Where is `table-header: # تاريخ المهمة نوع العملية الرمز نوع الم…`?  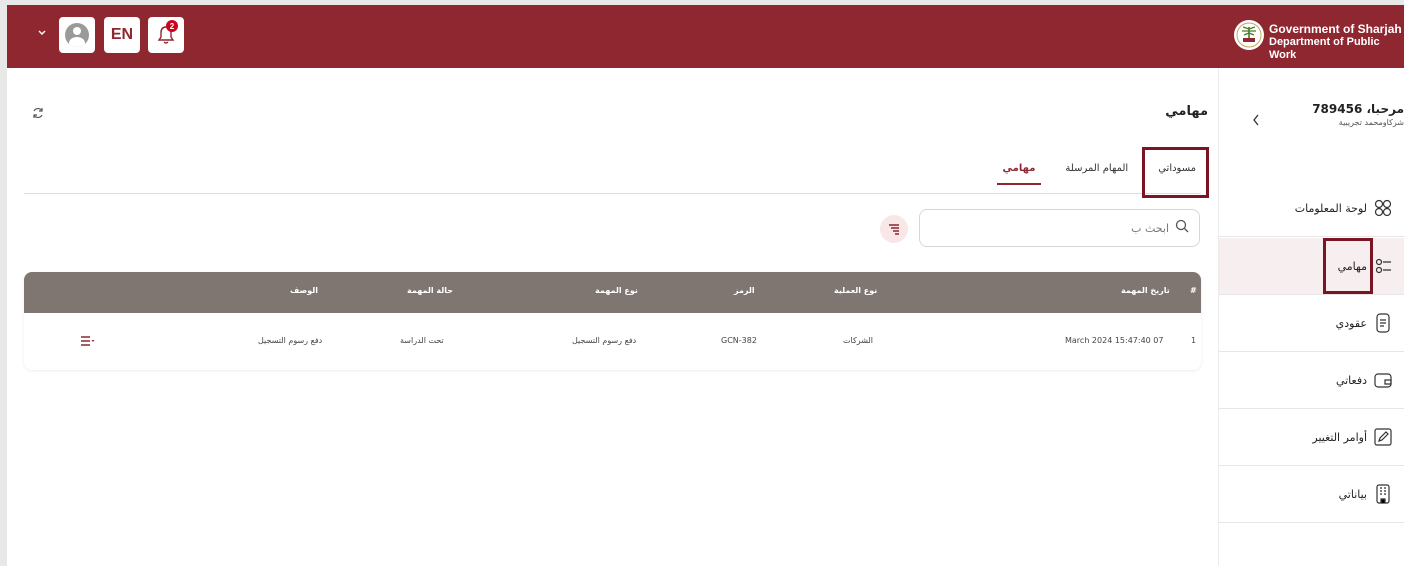
table-header: # تاريخ المهمة نوع العملية الرمز نوع الم… is located at coordinates (612, 292).